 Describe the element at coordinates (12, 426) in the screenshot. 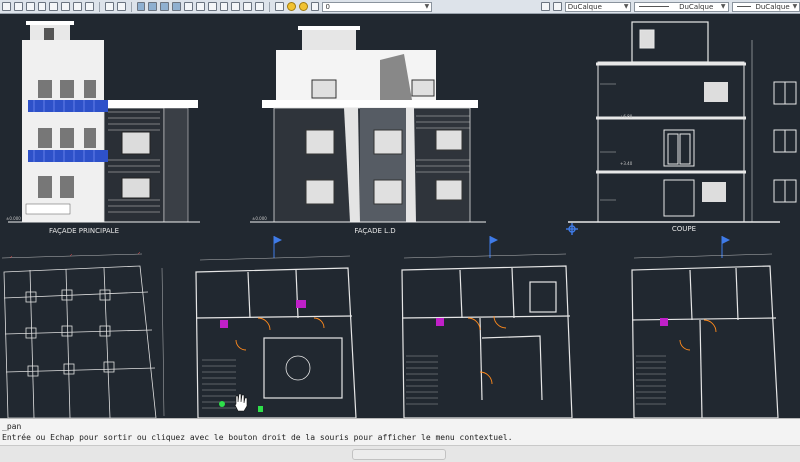

I see `command-history-last: _pan` at that location.